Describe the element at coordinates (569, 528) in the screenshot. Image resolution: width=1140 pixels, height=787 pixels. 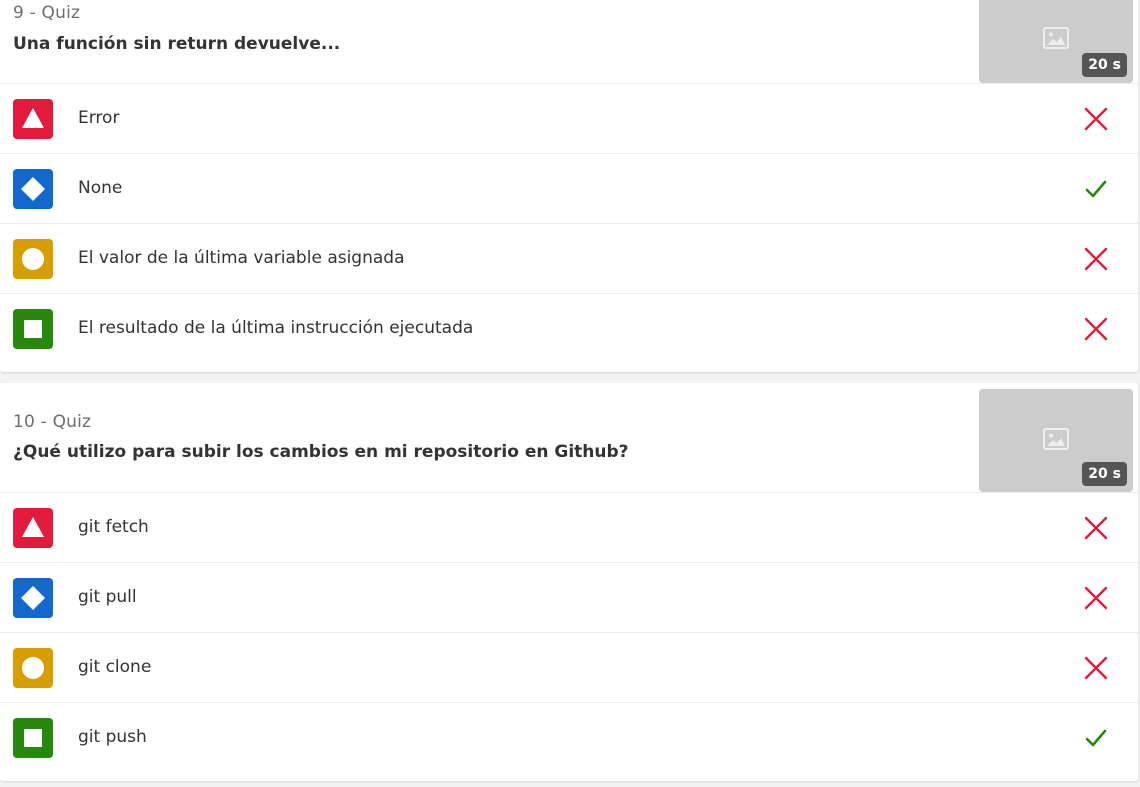
I see `answer-row: git fetch` at that location.